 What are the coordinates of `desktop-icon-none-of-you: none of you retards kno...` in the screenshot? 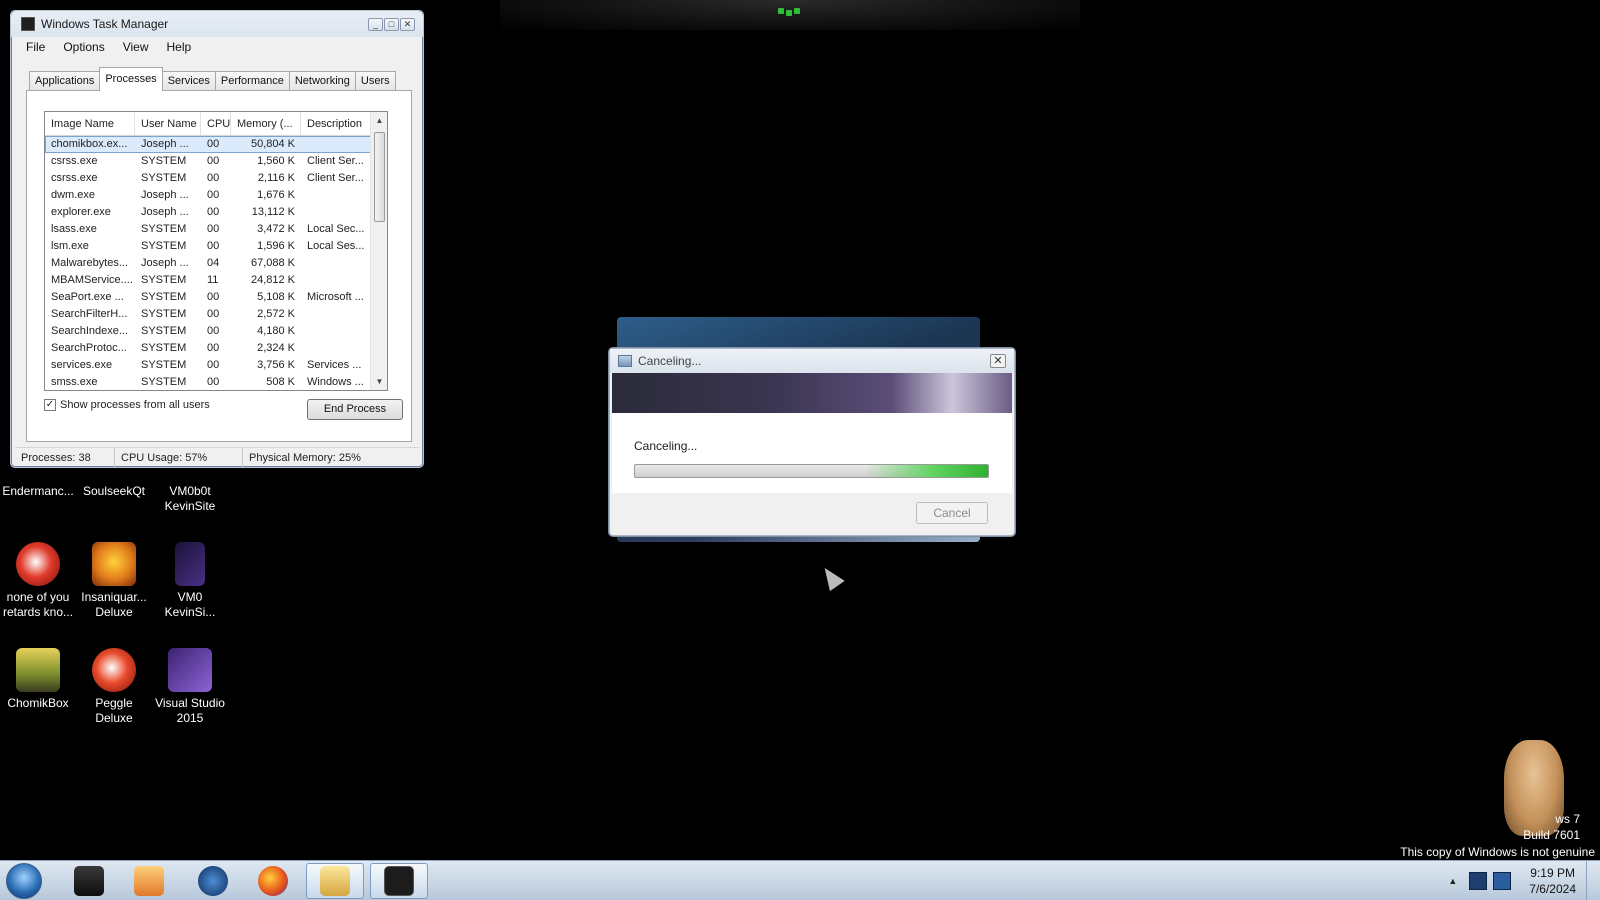 It's located at (38, 581).